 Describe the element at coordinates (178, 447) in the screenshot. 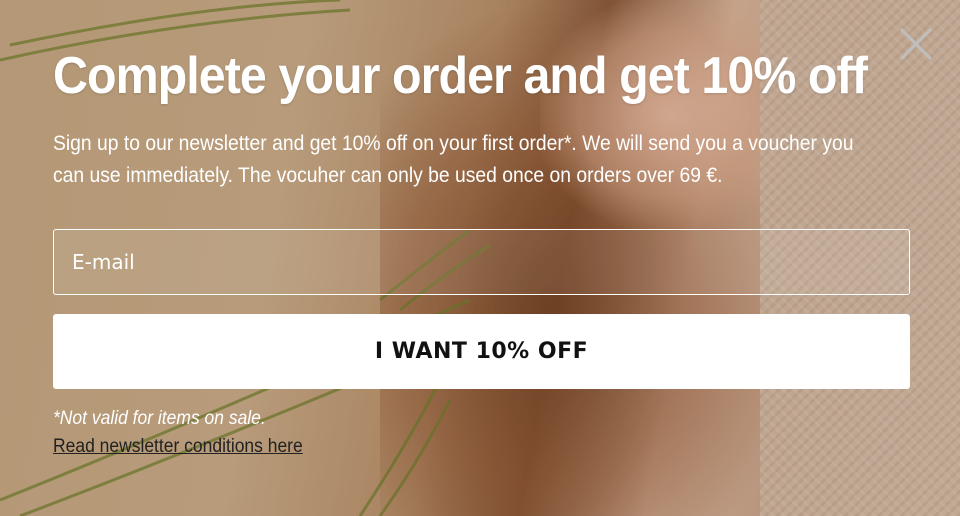

I see `newsletter-conditions-link: Read newsletter conditions here` at that location.